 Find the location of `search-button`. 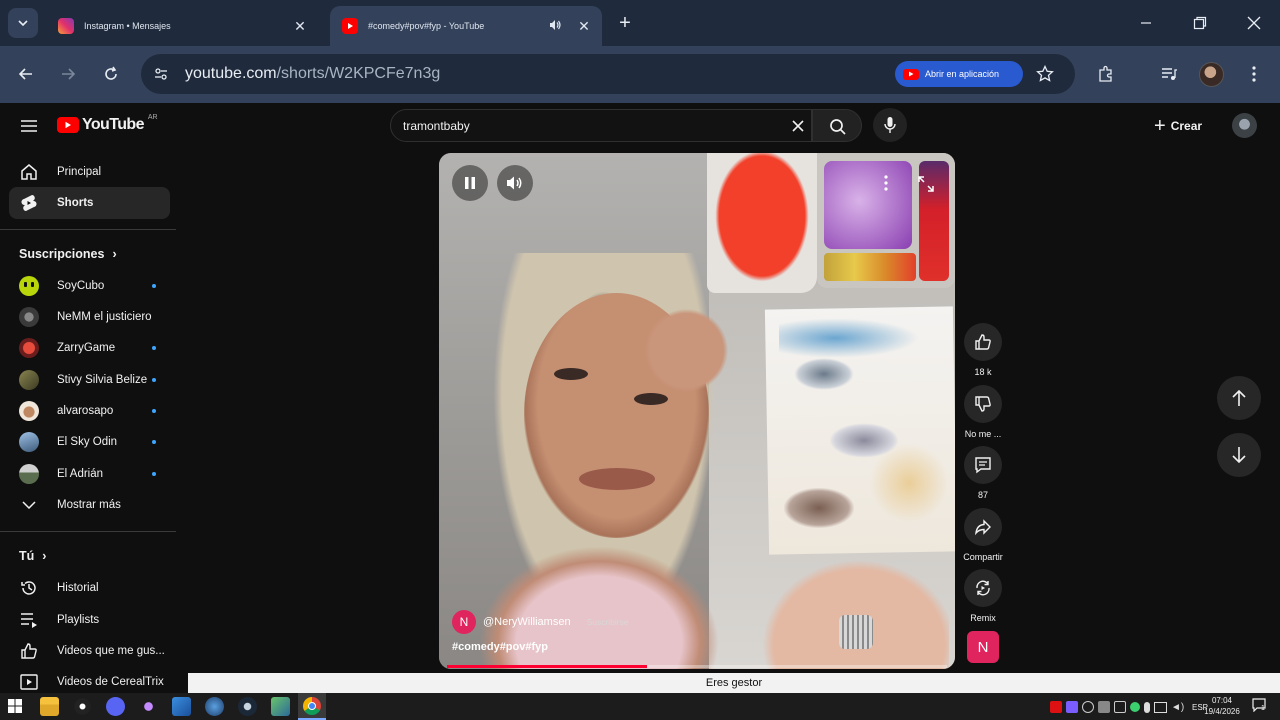

search-button is located at coordinates (837, 125).